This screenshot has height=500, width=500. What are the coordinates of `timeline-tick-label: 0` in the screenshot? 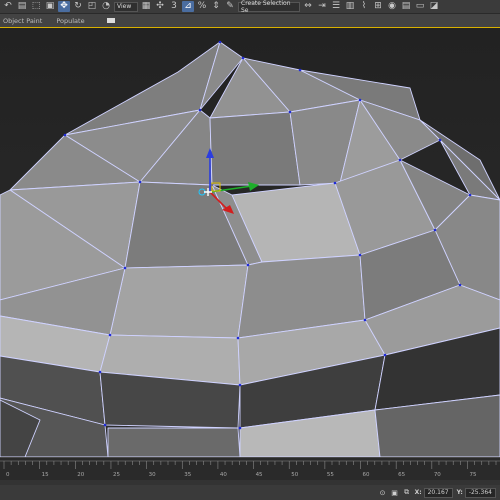 It's located at (8, 475).